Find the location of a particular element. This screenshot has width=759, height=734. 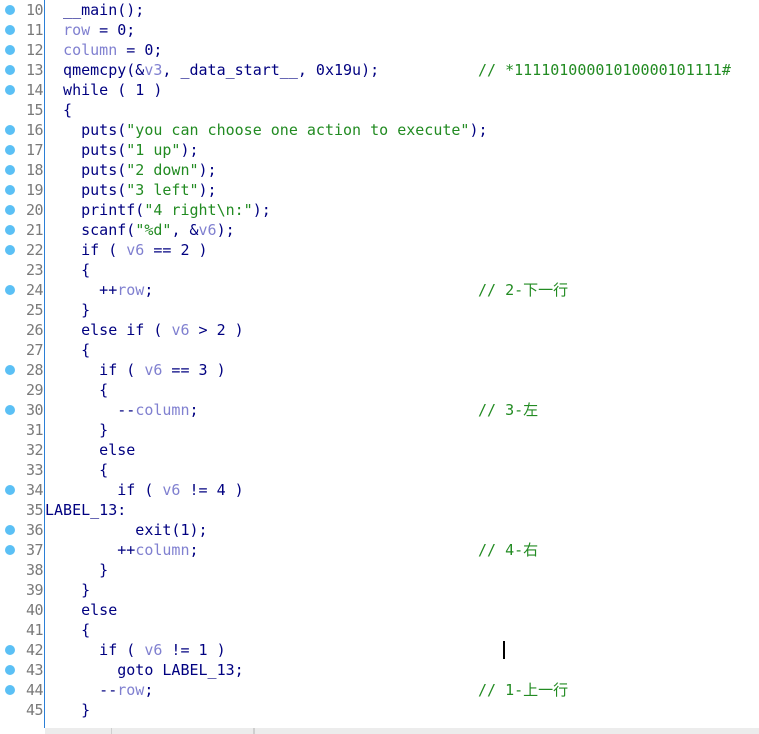

variable-token: v3 is located at coordinates (153, 70).